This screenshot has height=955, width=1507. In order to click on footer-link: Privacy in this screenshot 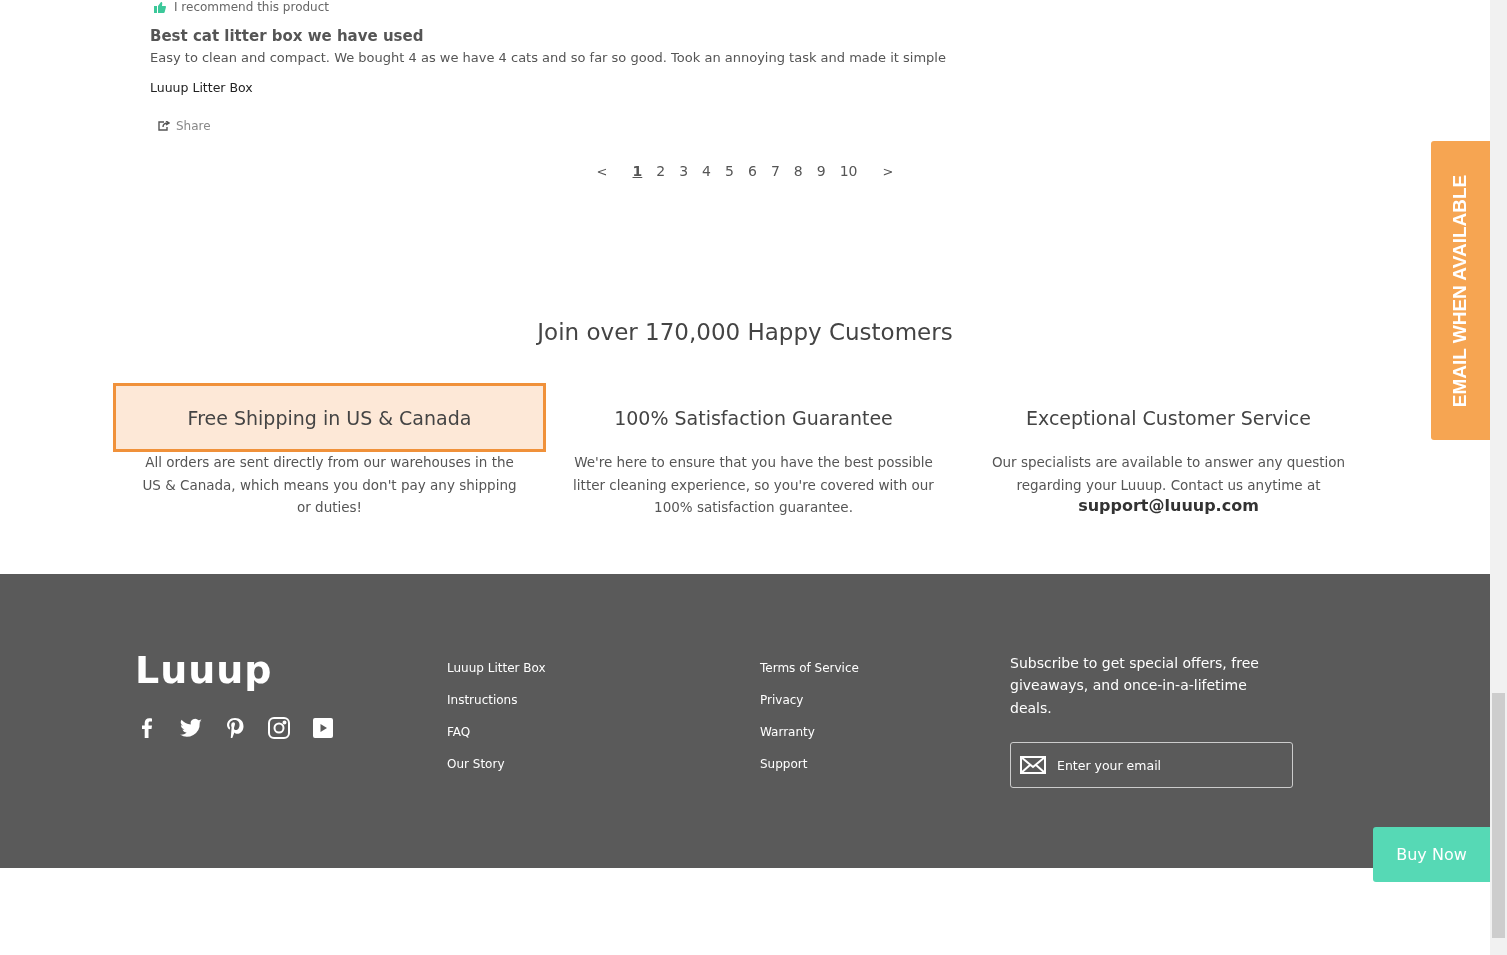, I will do `click(885, 699)`.